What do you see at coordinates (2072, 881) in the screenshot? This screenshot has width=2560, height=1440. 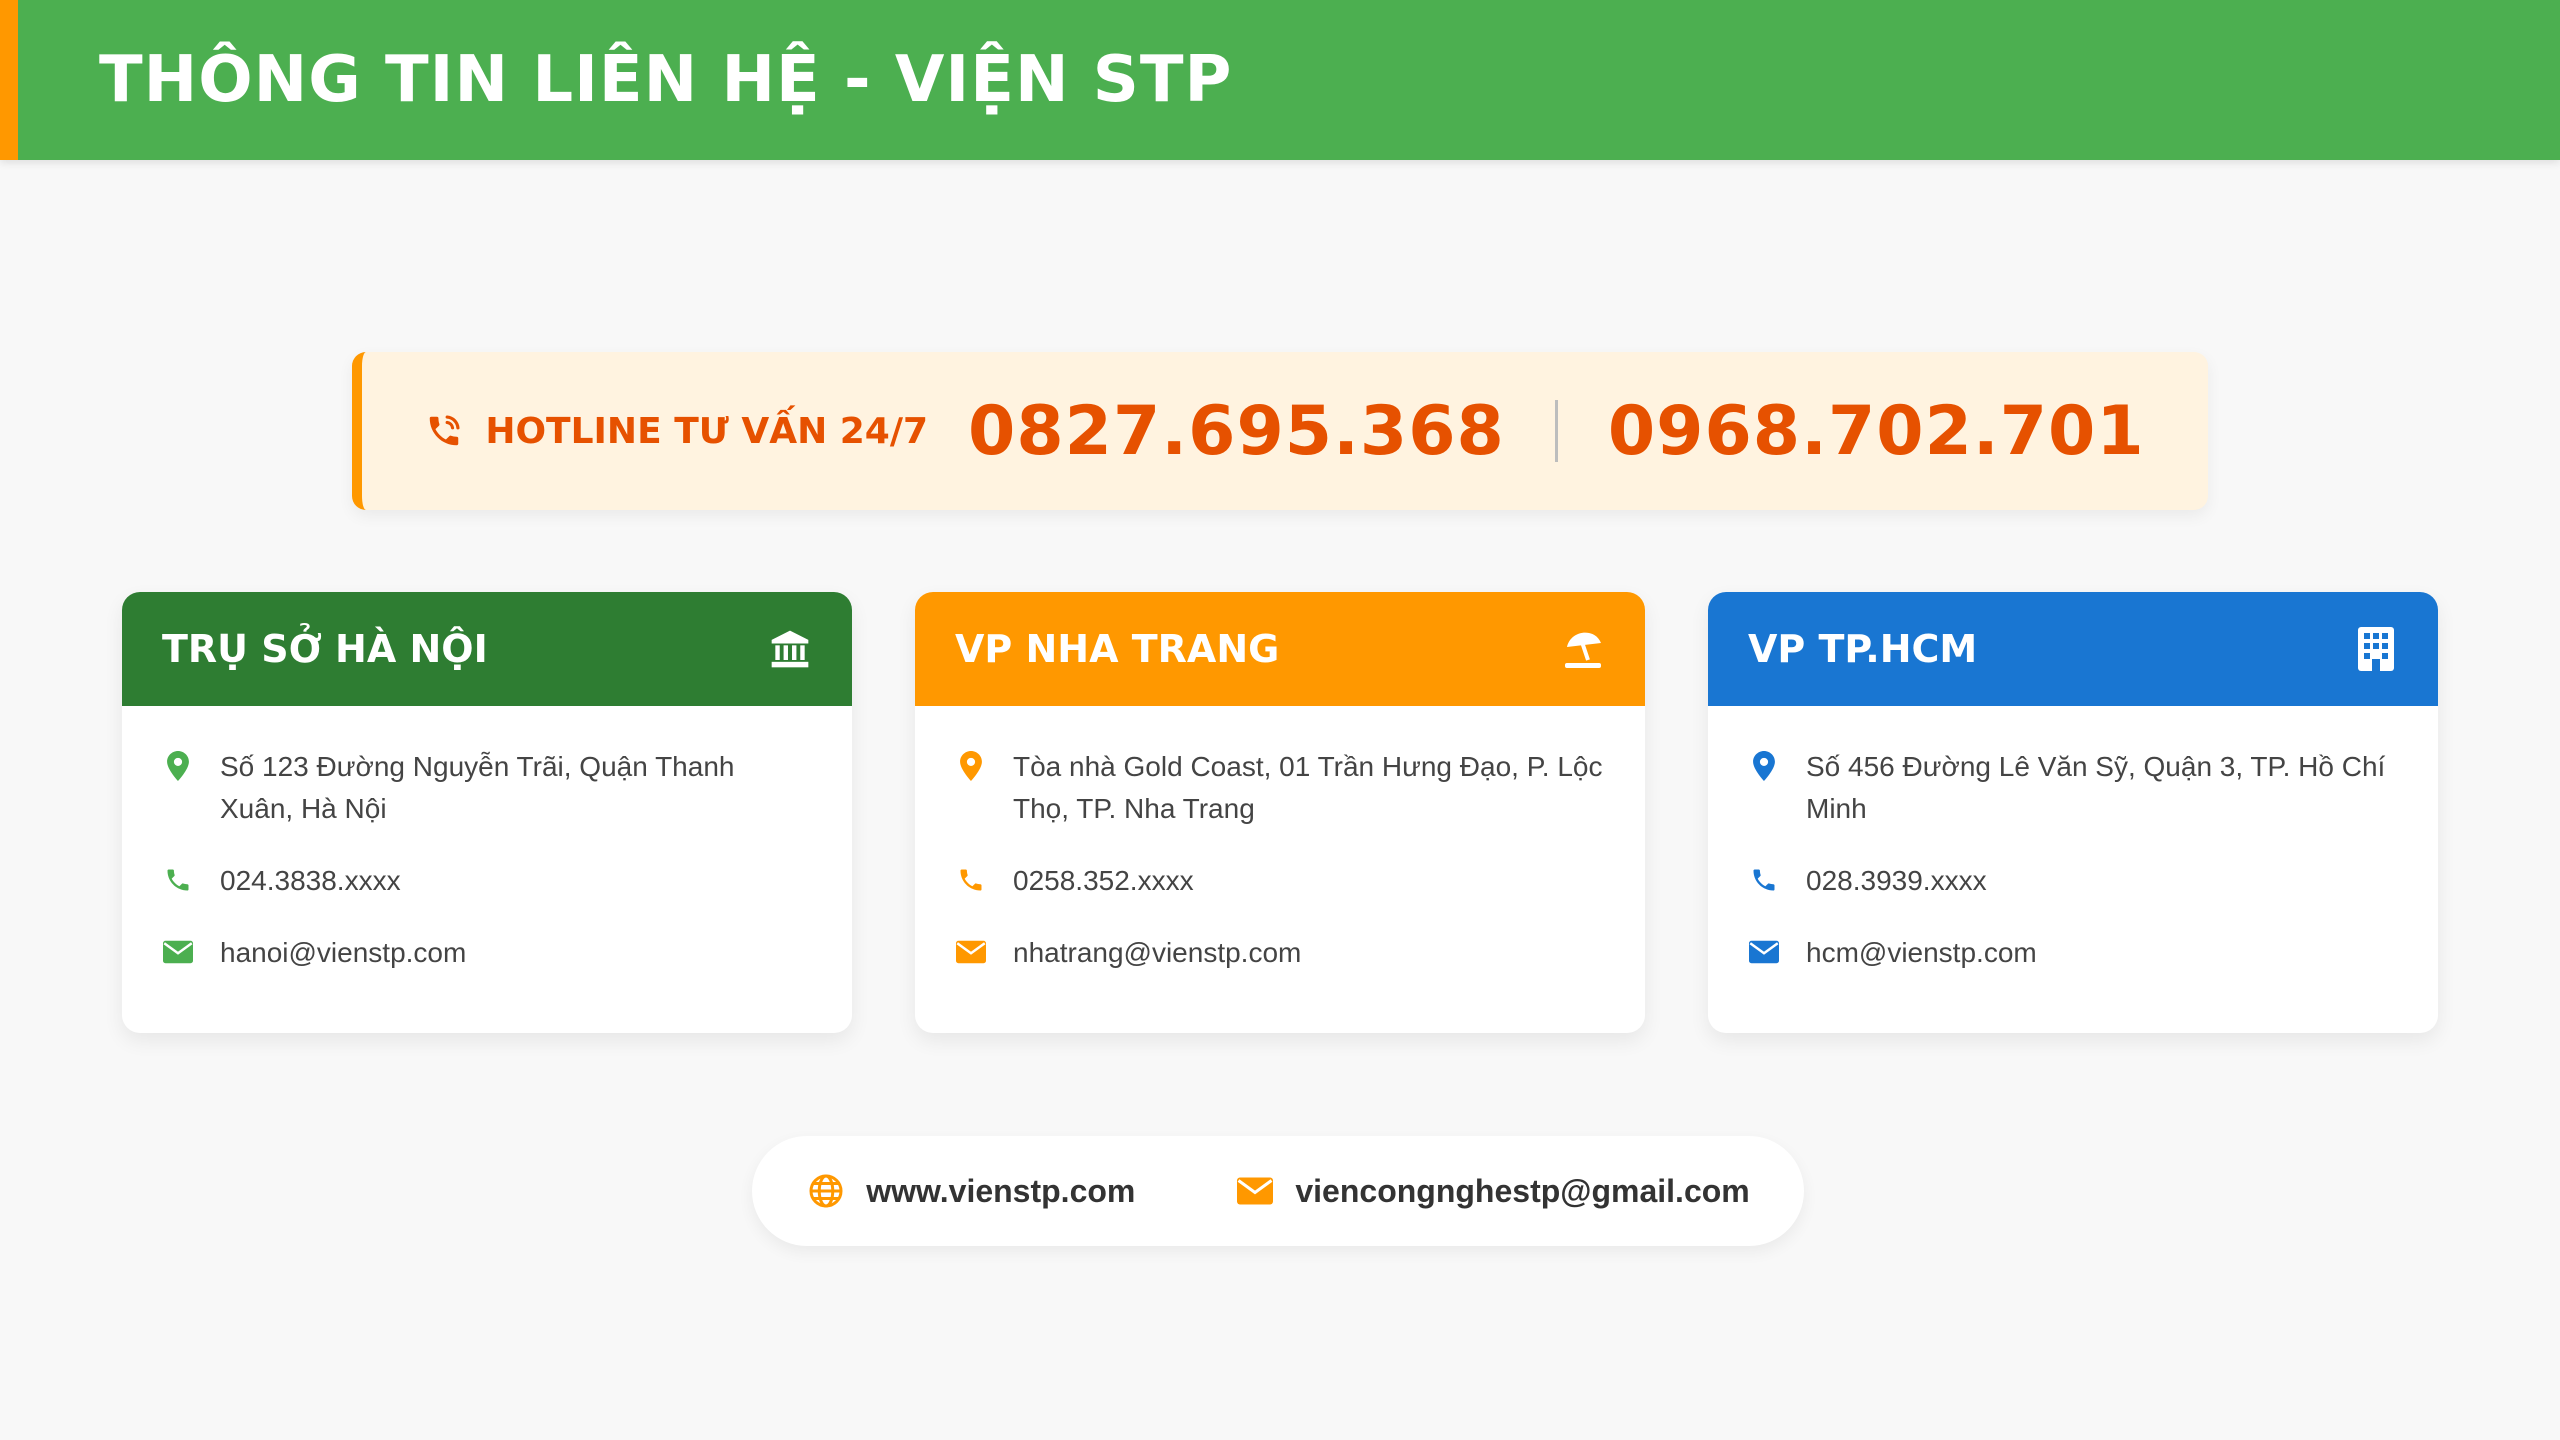 I see `office-phone-row: 028.3939.xxxx` at bounding box center [2072, 881].